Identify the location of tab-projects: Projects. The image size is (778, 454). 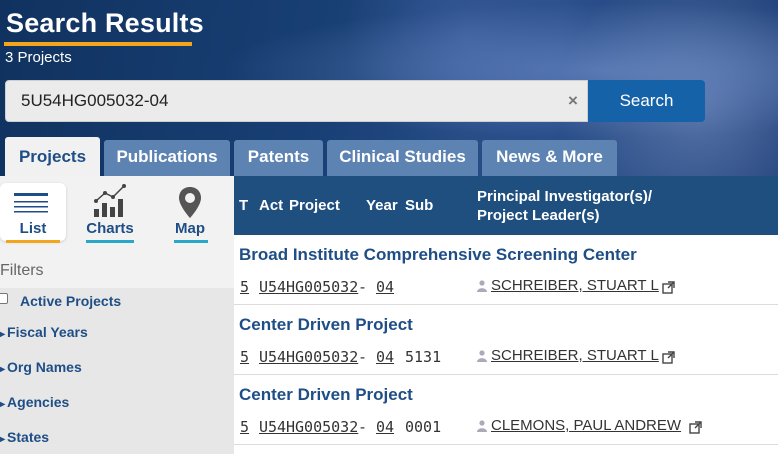
(52, 157).